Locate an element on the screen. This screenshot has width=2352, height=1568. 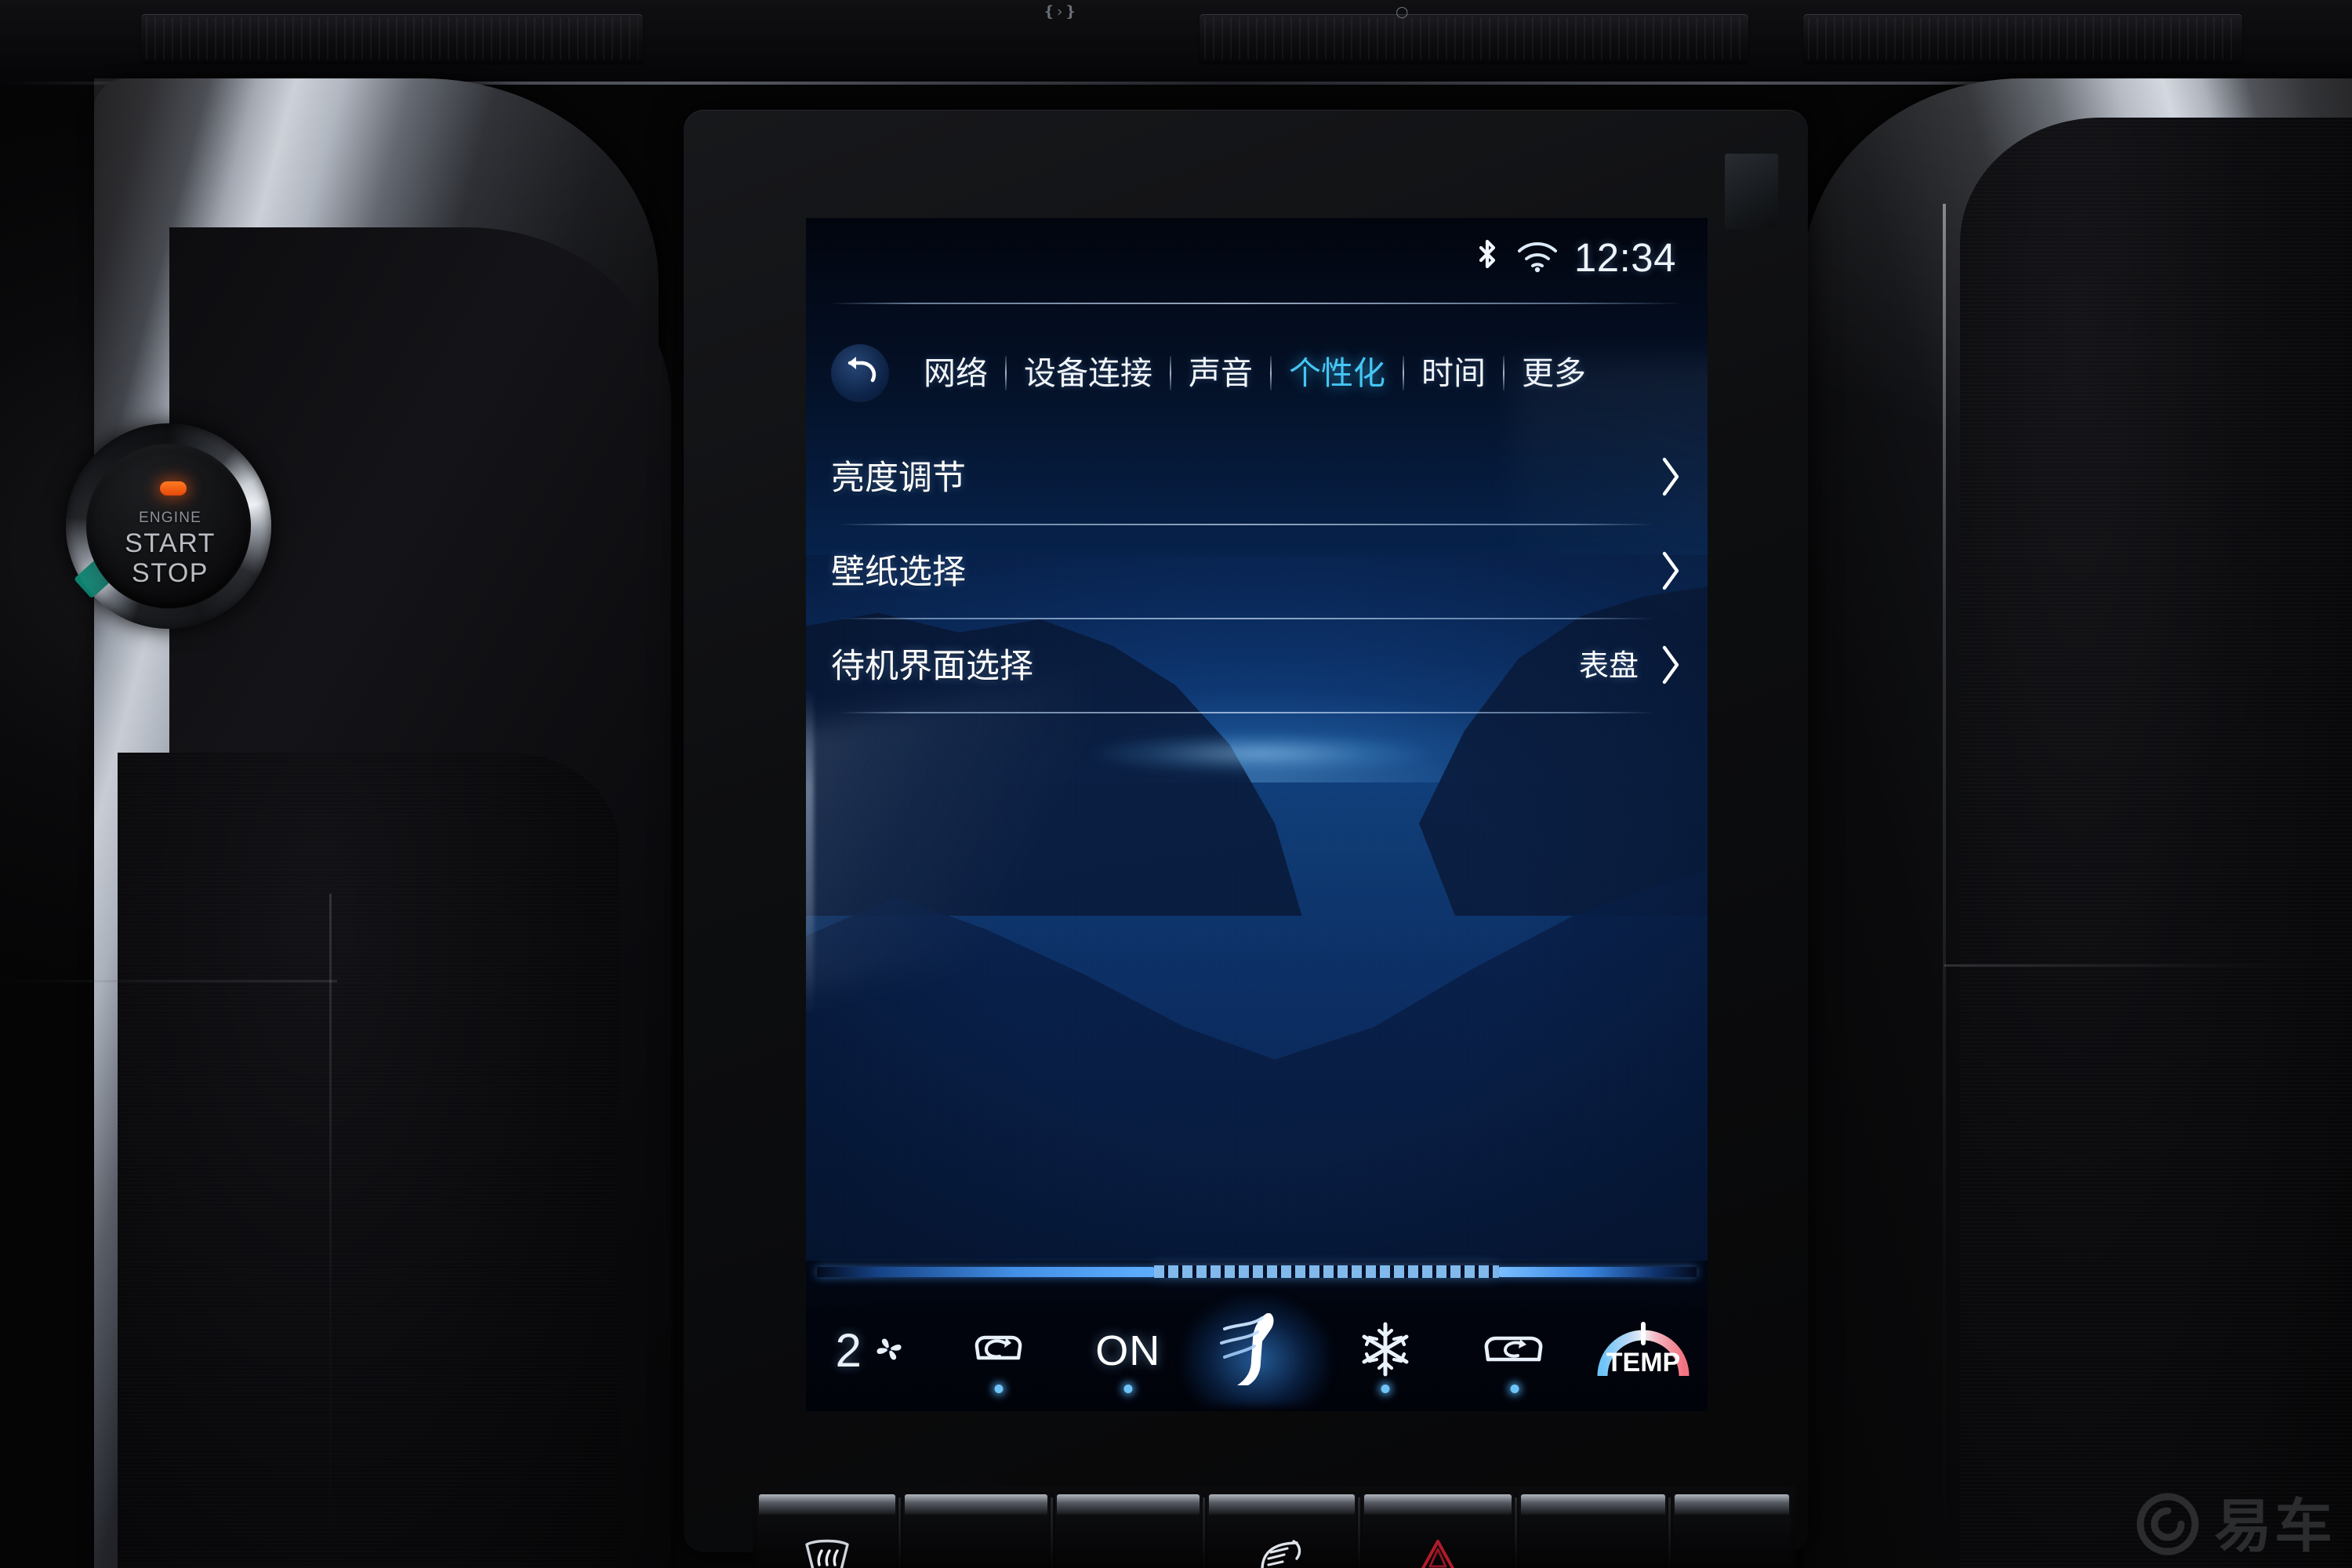
back-arrow-icon is located at coordinates (860, 373).